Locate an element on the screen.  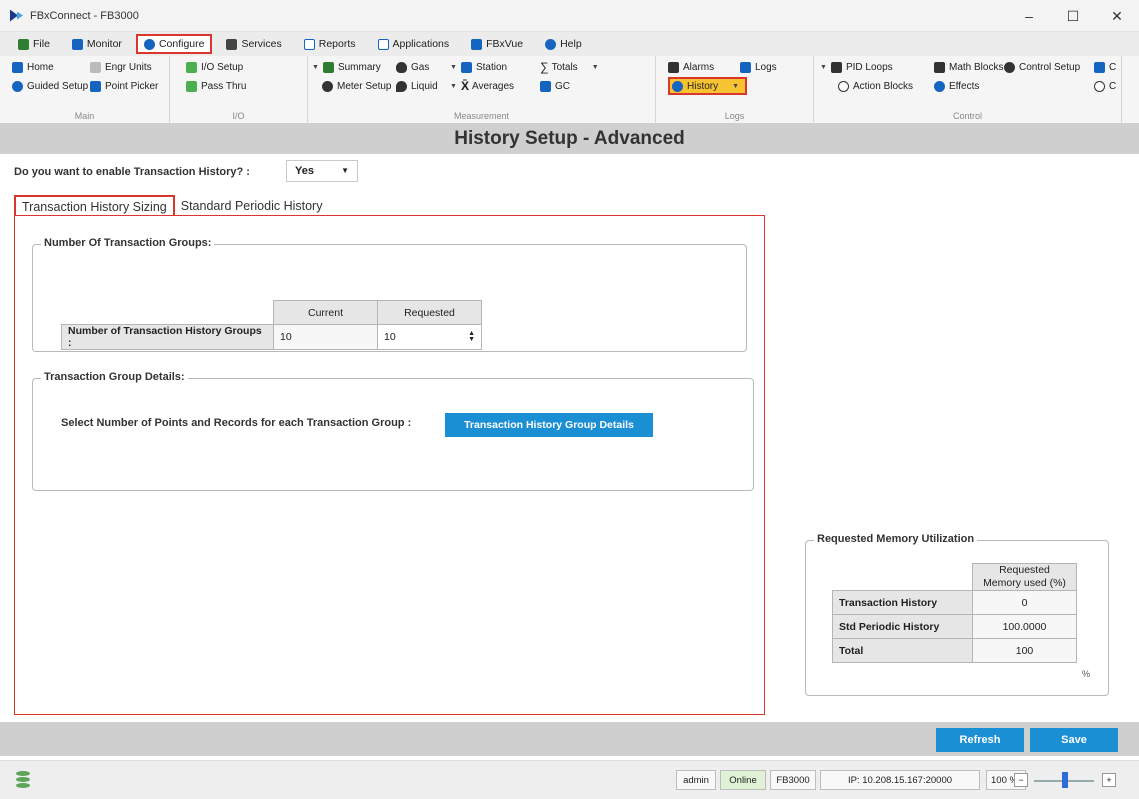
math-blocks-button: Math Blocks is located at coordinates (968, 67).